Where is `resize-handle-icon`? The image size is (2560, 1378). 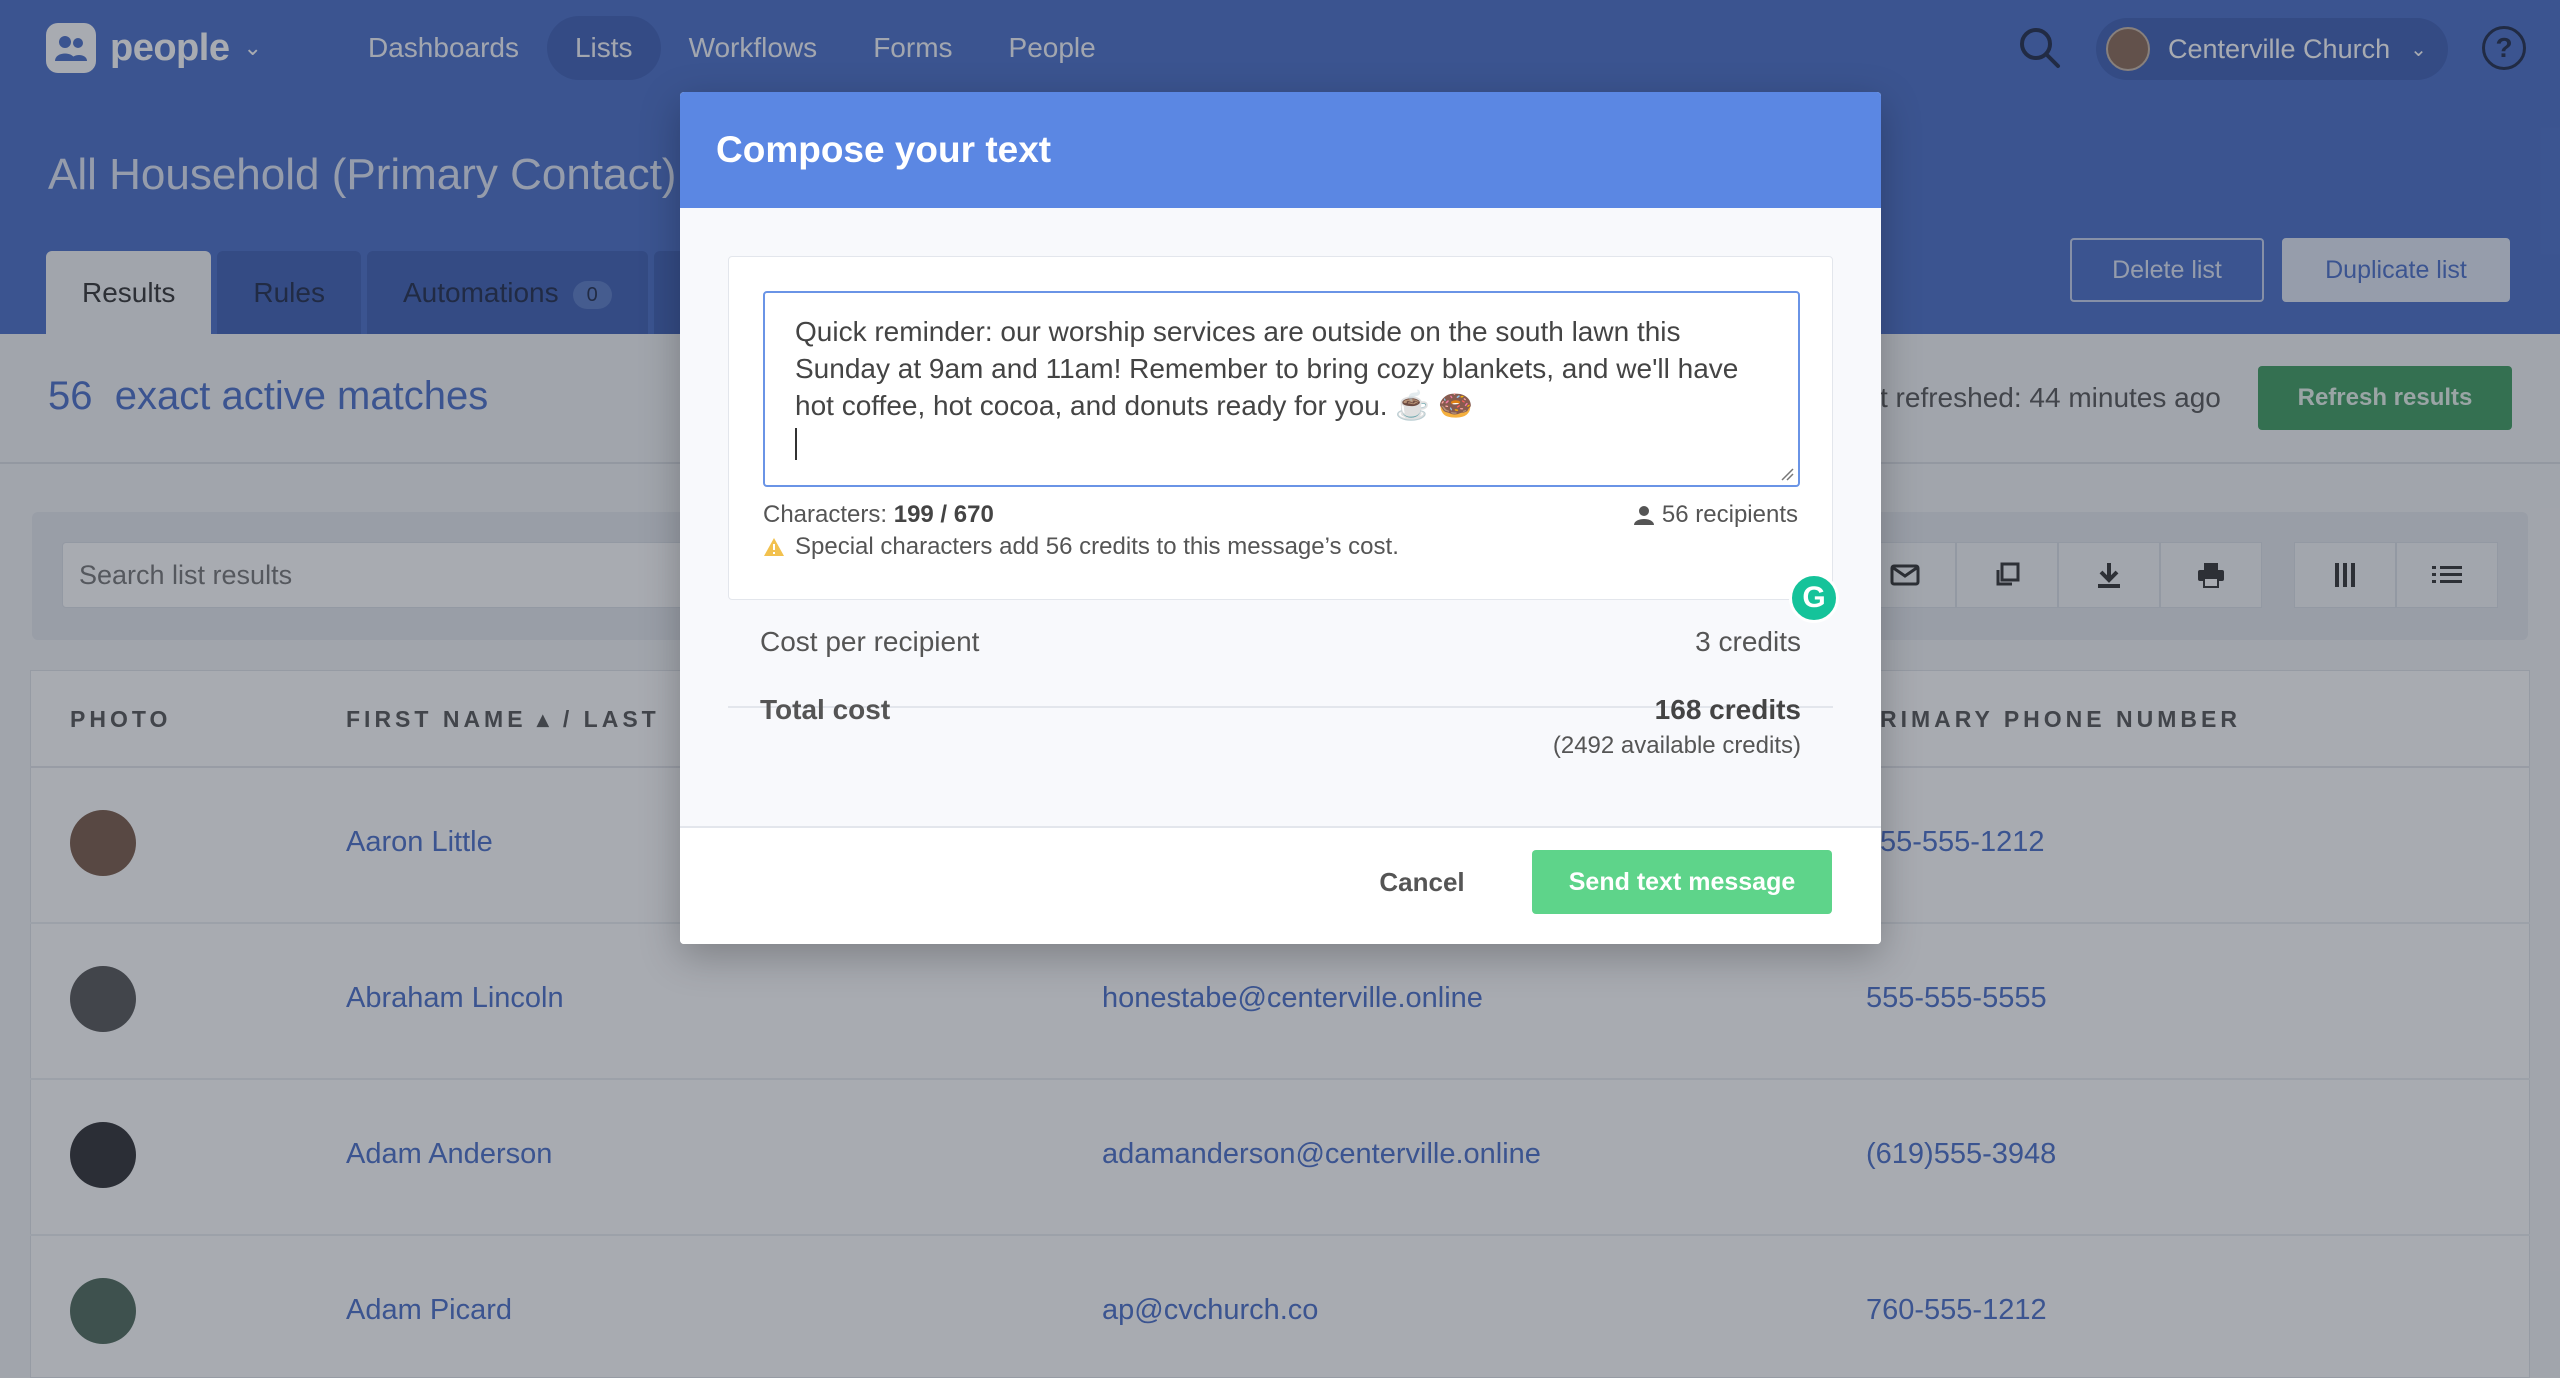
resize-handle-icon is located at coordinates (1787, 474).